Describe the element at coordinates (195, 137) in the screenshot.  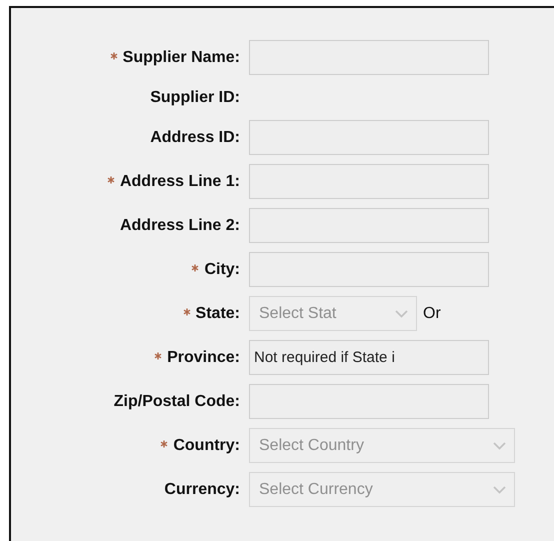
I see `field-label: Address ID:` at that location.